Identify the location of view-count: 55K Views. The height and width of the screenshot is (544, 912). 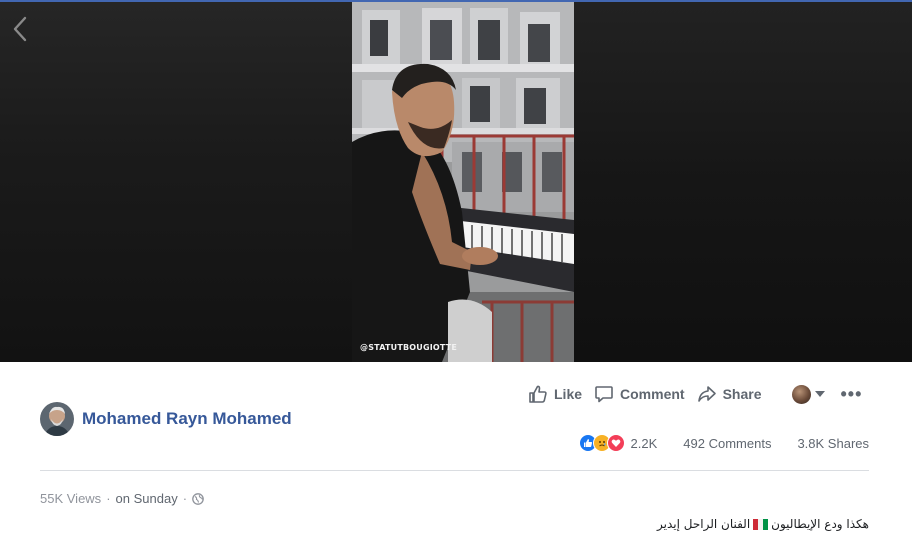
(71, 498).